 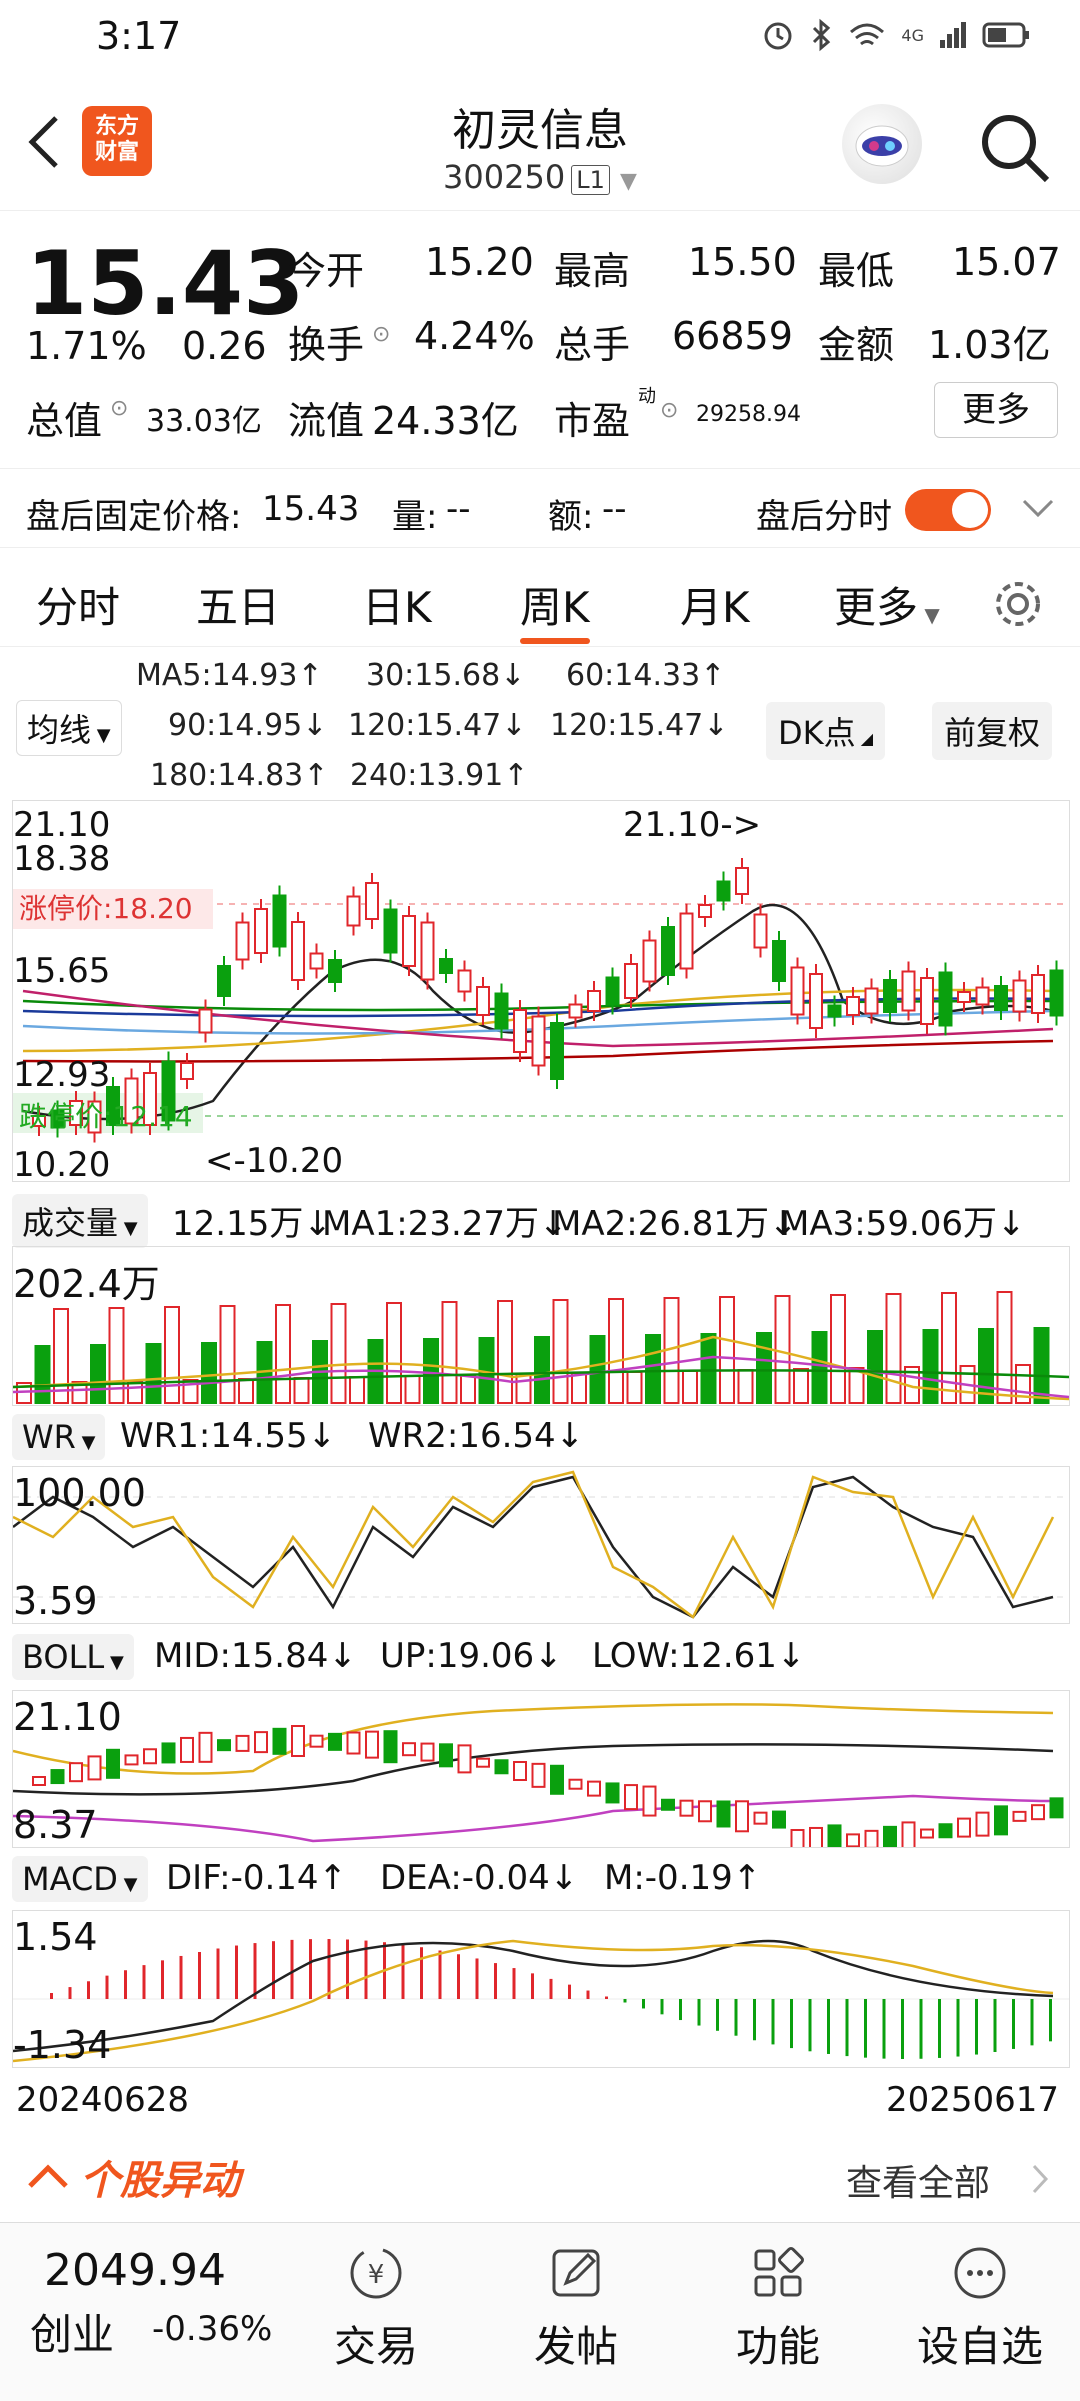 I want to click on boll-chart: 21.10 8.37, so click(x=541, y=1769).